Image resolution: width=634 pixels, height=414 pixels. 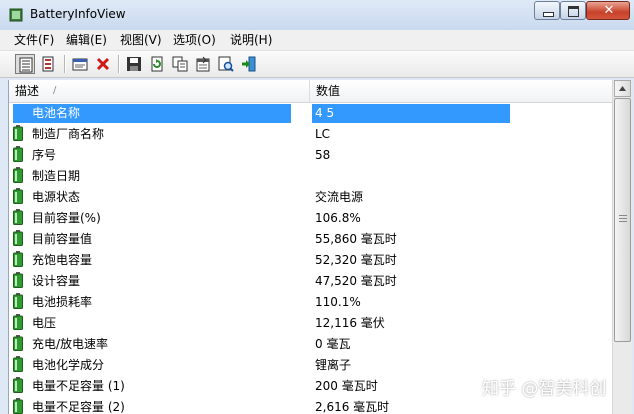 What do you see at coordinates (62, 302) in the screenshot?
I see `row-description: 电池损耗率` at bounding box center [62, 302].